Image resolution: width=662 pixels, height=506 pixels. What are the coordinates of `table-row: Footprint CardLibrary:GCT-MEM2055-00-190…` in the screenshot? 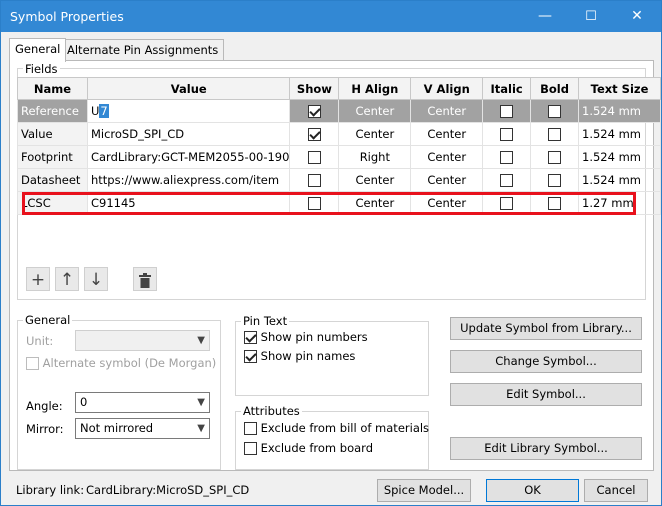 It's located at (339, 157).